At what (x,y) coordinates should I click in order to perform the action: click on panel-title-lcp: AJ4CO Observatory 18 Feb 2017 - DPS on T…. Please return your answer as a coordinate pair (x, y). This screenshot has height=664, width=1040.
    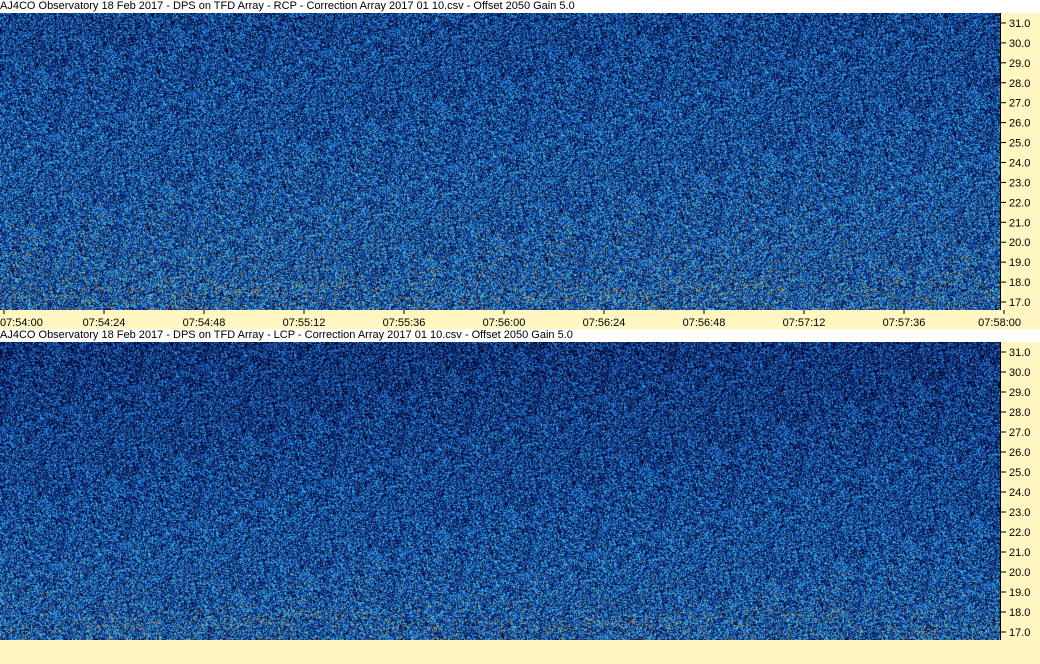
    Looking at the image, I should click on (520, 335).